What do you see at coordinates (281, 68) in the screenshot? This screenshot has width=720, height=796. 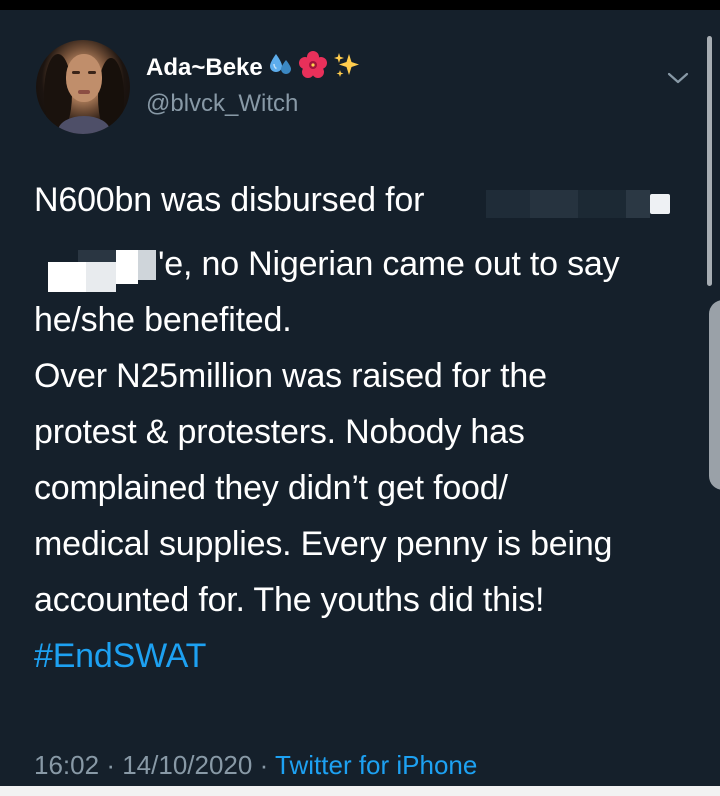 I see `droplets-icon` at bounding box center [281, 68].